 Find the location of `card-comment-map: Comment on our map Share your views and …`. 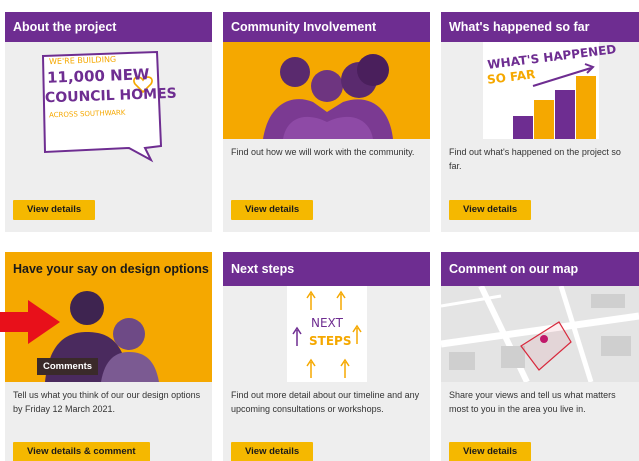

card-comment-map: Comment on our map Share your views and … is located at coordinates (540, 356).